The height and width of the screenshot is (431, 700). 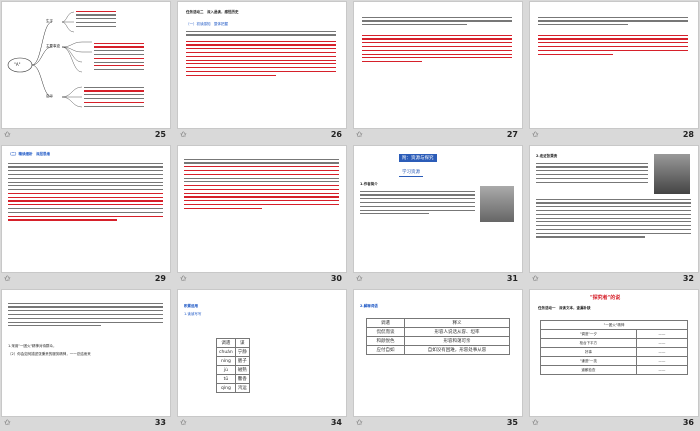 What do you see at coordinates (207, 24) in the screenshot?
I see `slide-subheading: （一）初读感知 整体把握` at bounding box center [207, 24].